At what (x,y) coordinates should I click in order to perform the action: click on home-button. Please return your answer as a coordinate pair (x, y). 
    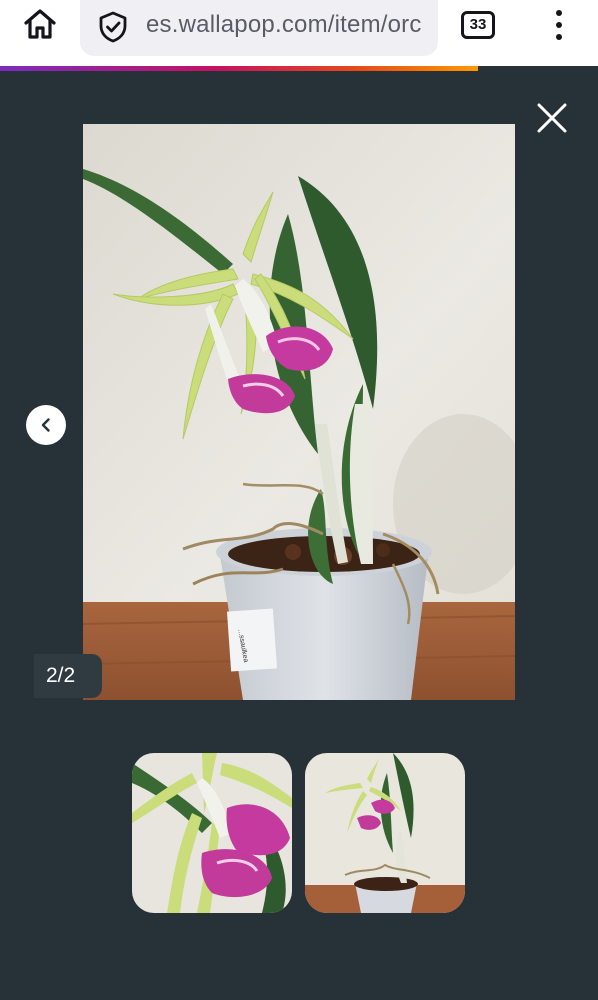
    Looking at the image, I should click on (40, 24).